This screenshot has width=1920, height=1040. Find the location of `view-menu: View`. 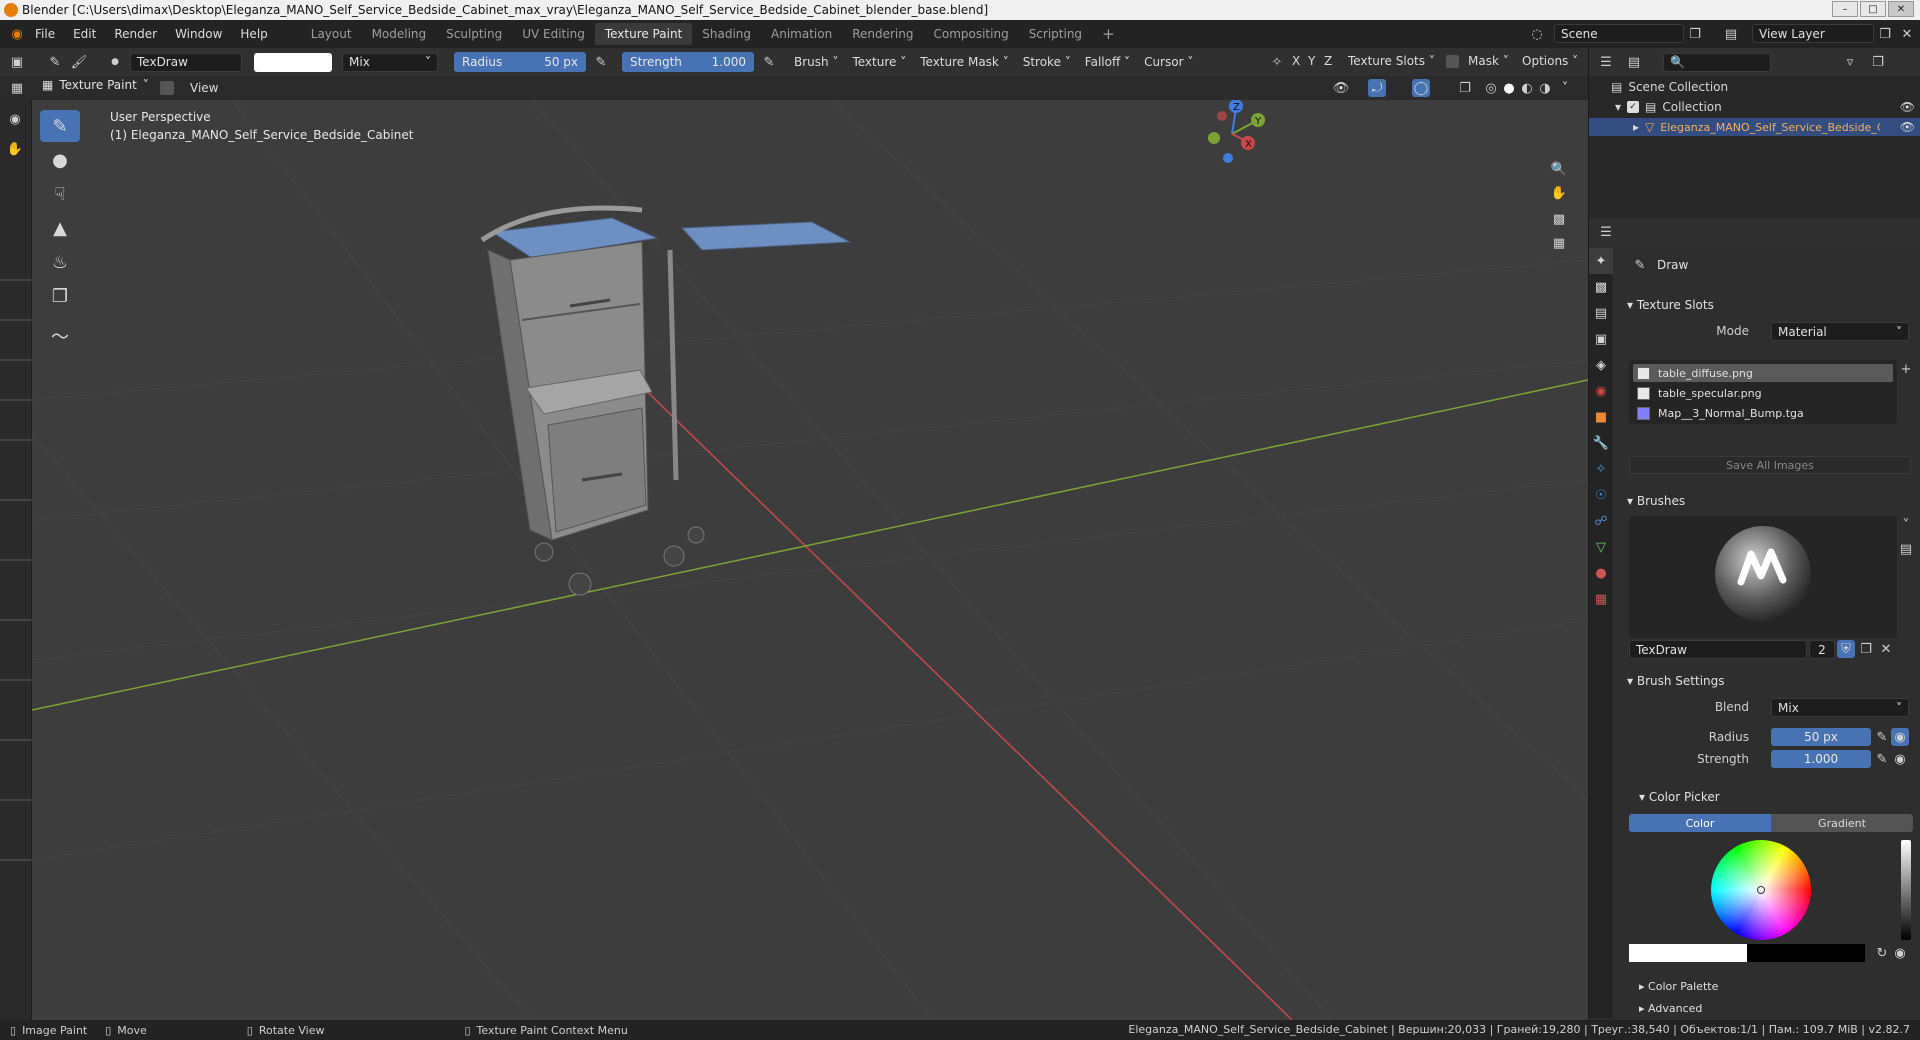

view-menu: View is located at coordinates (204, 88).